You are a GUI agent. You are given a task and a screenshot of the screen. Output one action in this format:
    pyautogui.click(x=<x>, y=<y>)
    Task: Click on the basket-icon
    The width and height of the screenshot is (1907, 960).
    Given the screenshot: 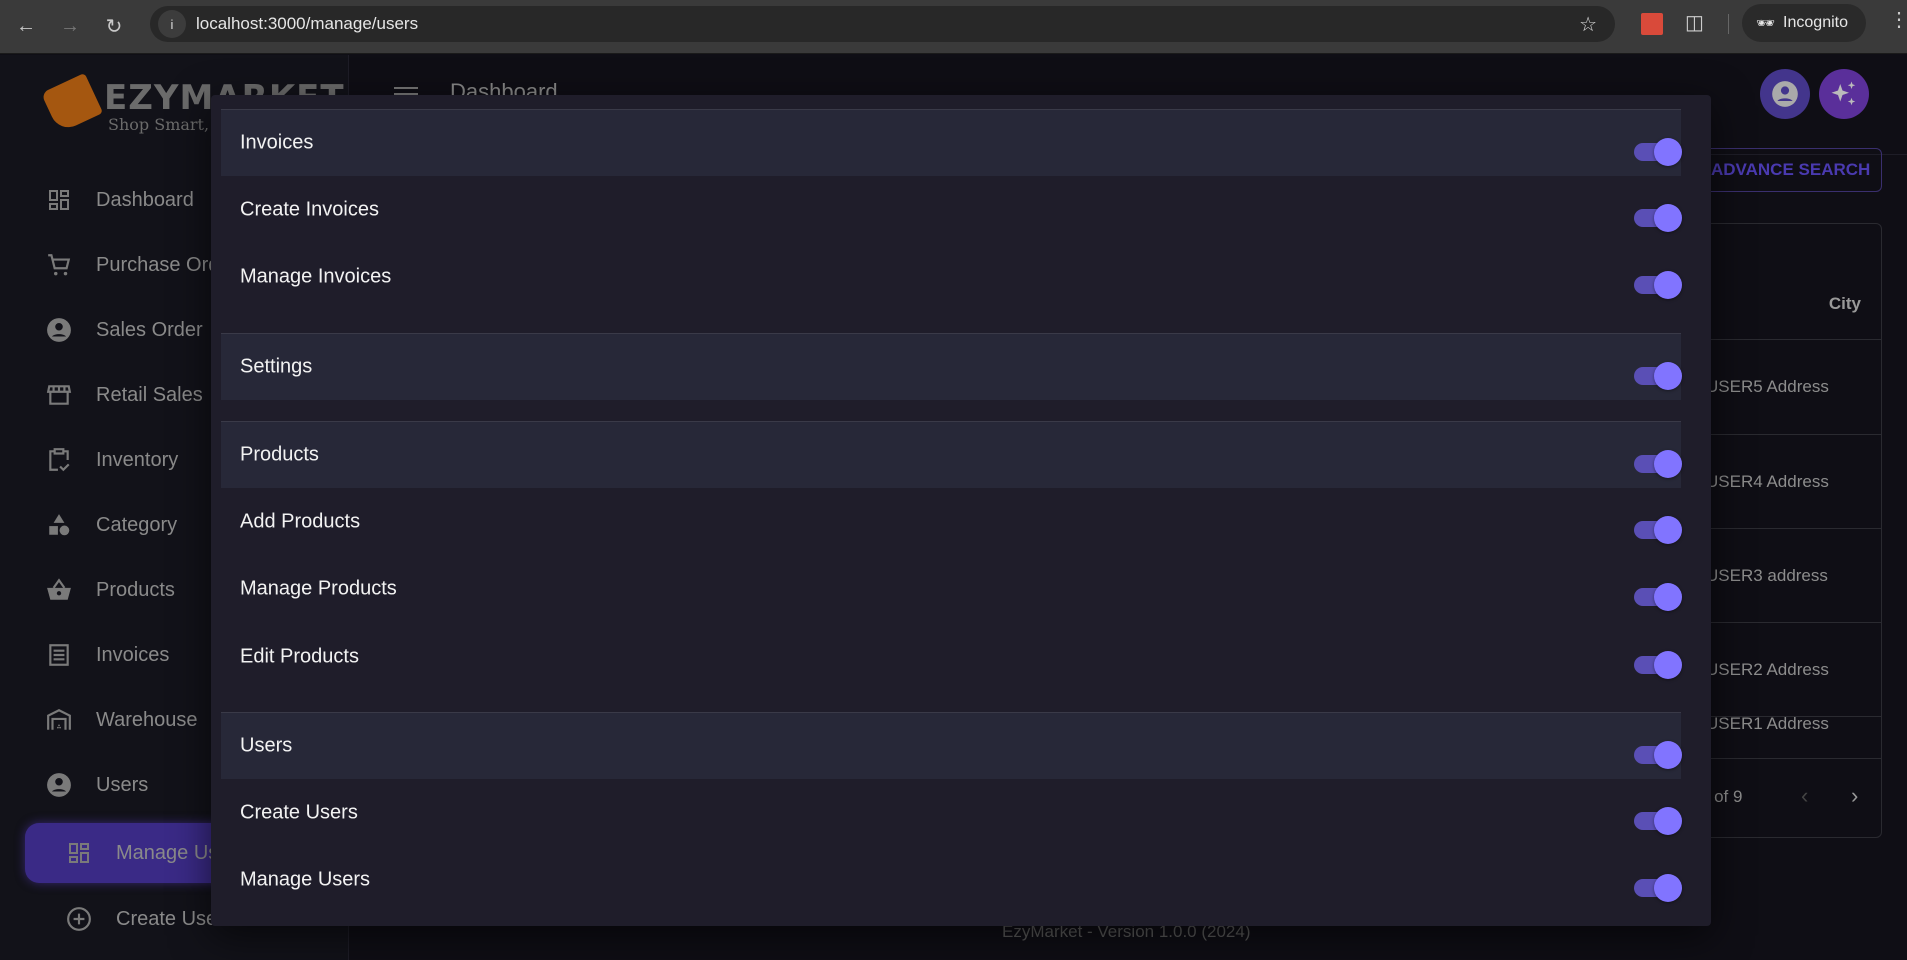 What is the action you would take?
    pyautogui.click(x=59, y=590)
    